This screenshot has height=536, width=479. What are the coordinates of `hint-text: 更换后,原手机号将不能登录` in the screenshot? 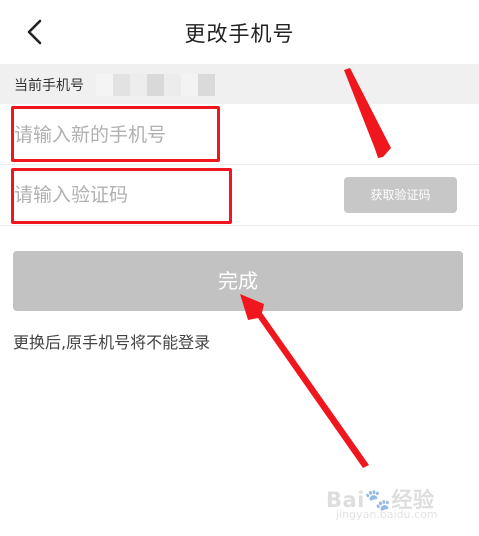 It's located at (112, 342).